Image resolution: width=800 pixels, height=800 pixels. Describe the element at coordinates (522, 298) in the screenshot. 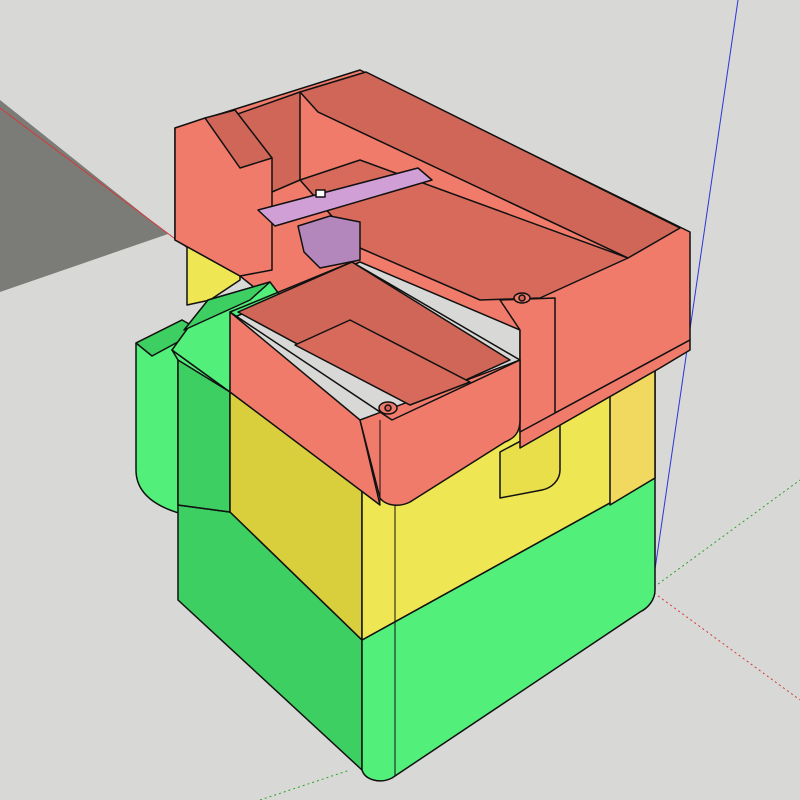

I see `top-tier-right-screw-dot` at that location.